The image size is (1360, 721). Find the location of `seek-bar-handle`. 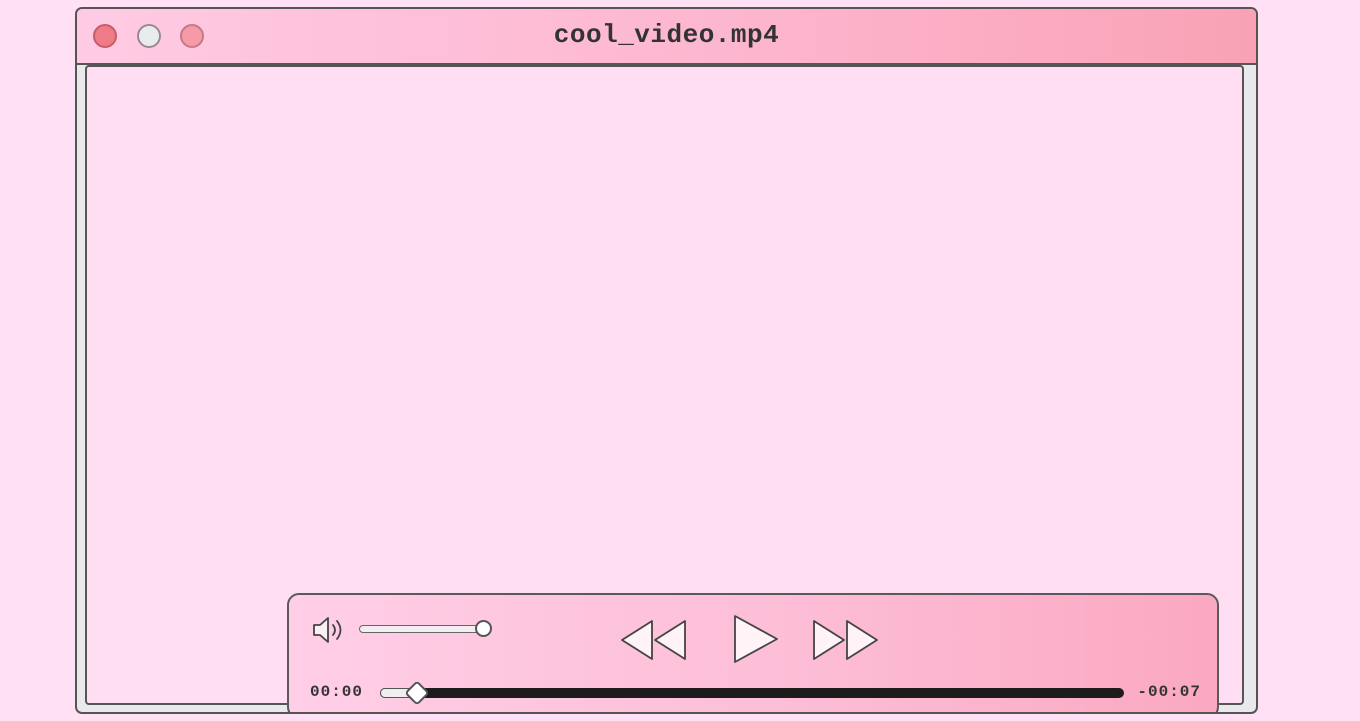

seek-bar-handle is located at coordinates (417, 693).